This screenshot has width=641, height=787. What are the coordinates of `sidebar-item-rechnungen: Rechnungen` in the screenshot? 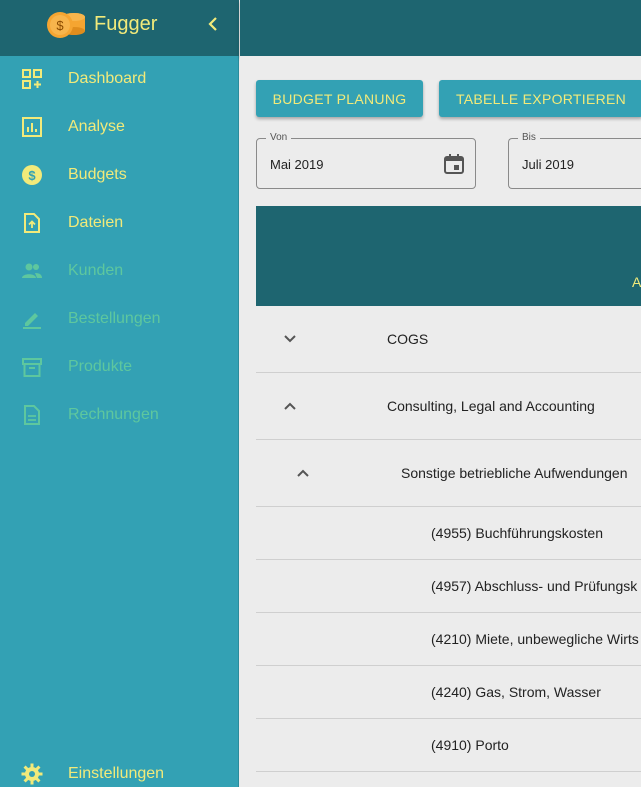 It's located at (119, 416).